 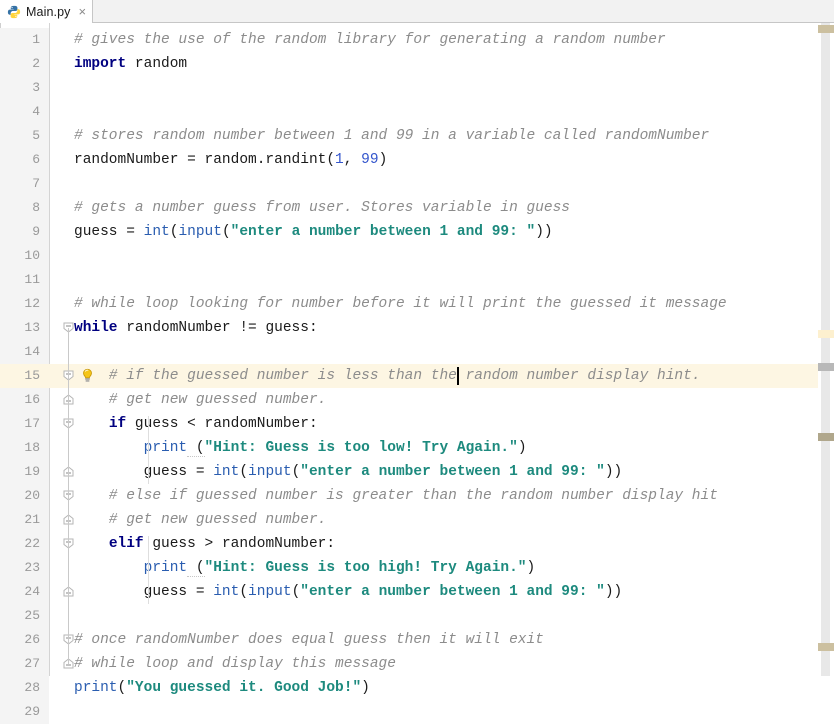 I want to click on token-pln: )), so click(x=544, y=232).